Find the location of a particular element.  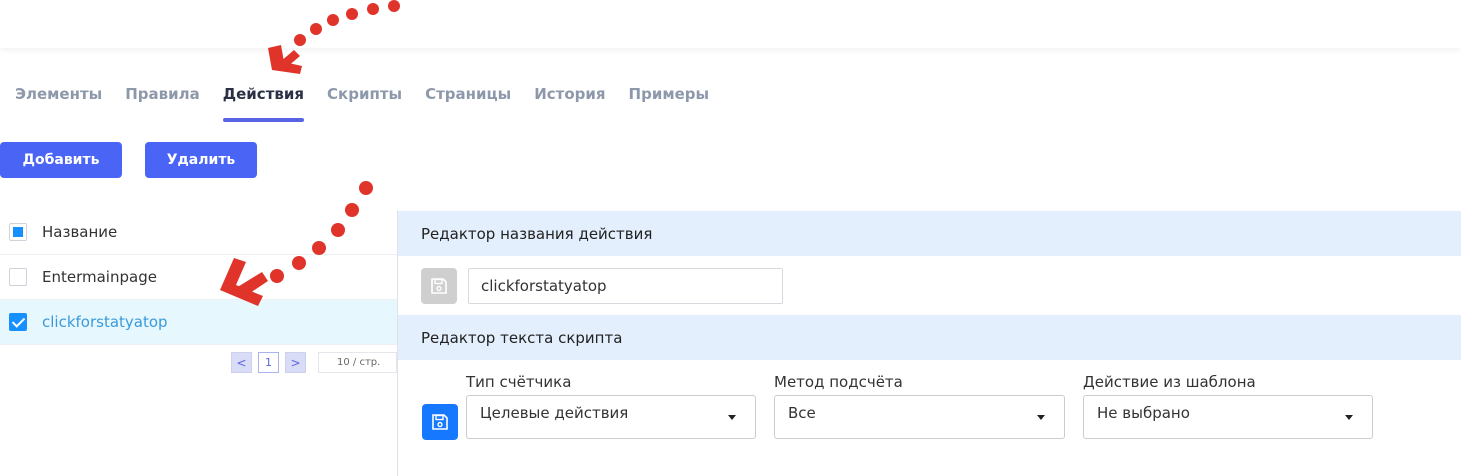

annotation-arrows is located at coordinates (310, 153).